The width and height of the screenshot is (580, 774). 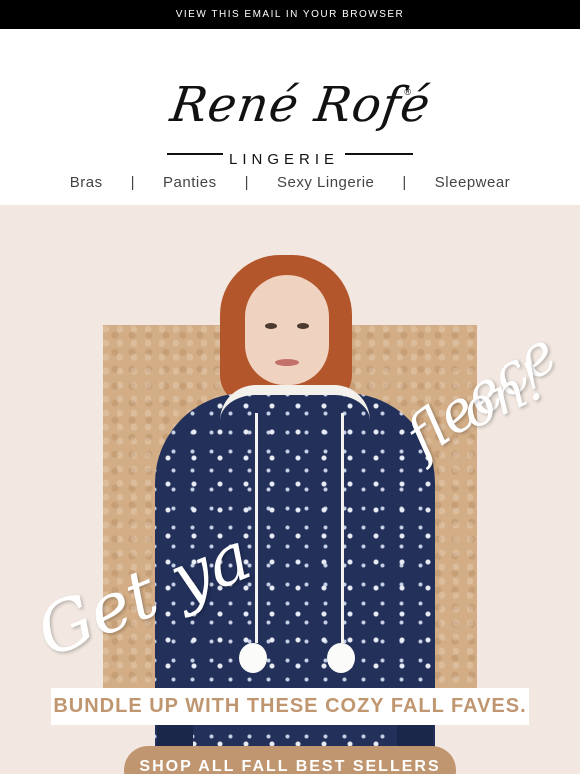 What do you see at coordinates (290, 706) in the screenshot?
I see `hero-tagline: BUNDLE UP WITH THESE COZY FALL FAVES.` at bounding box center [290, 706].